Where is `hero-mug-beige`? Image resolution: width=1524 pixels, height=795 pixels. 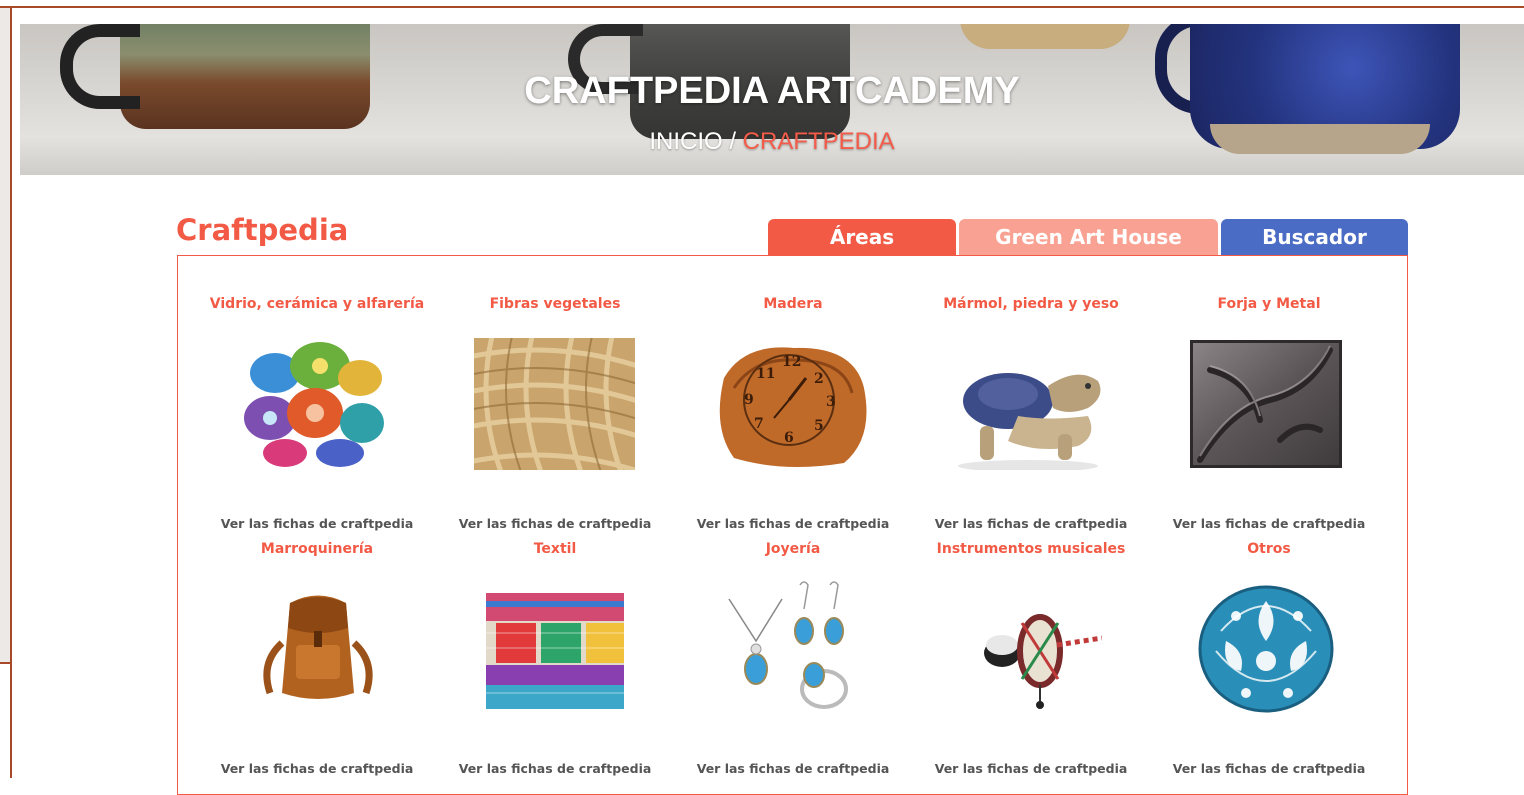
hero-mug-beige is located at coordinates (1045, 36).